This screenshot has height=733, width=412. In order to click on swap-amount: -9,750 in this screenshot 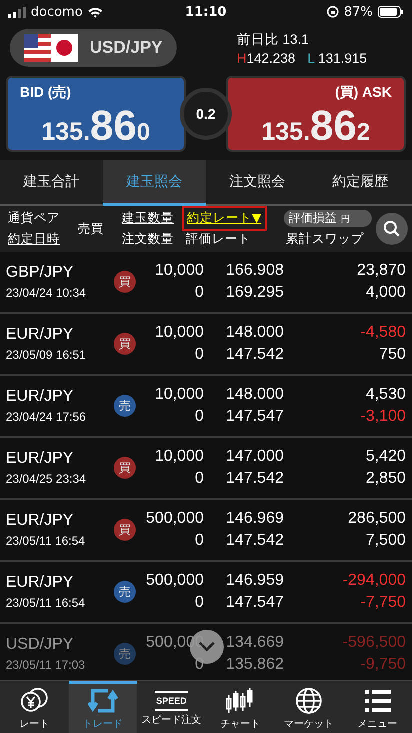, I will do `click(383, 665)`.